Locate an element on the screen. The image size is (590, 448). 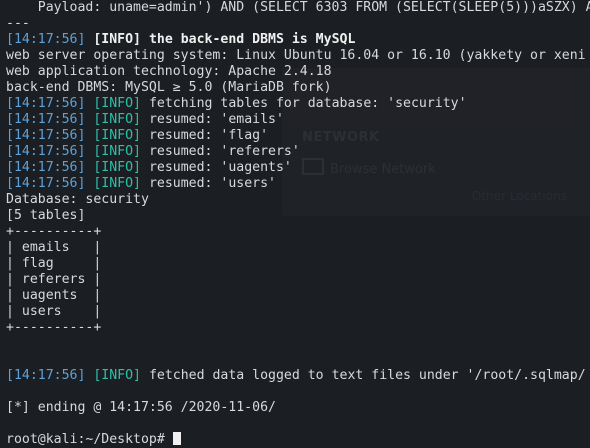
table-row: | users | is located at coordinates (54, 311).